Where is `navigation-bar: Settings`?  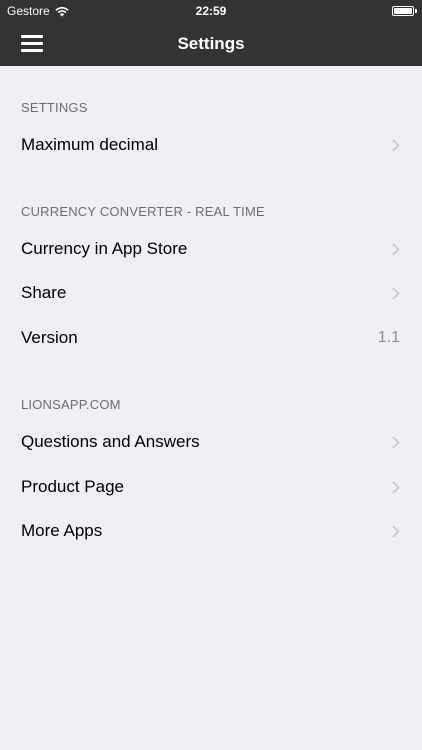
navigation-bar: Settings is located at coordinates (211, 44).